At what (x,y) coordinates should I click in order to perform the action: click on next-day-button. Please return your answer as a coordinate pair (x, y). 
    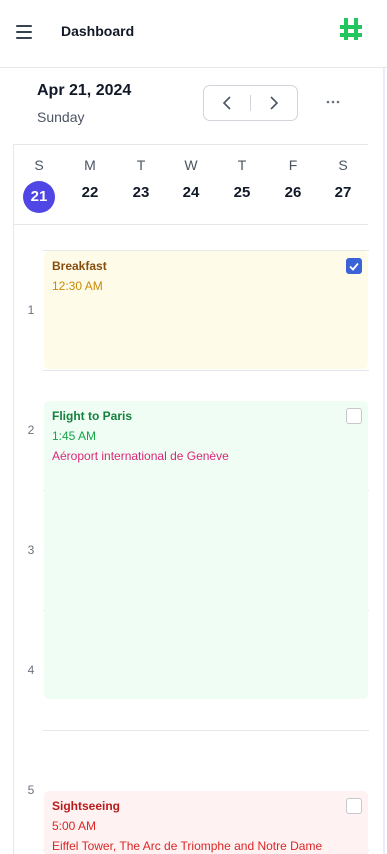
    Looking at the image, I should click on (274, 103).